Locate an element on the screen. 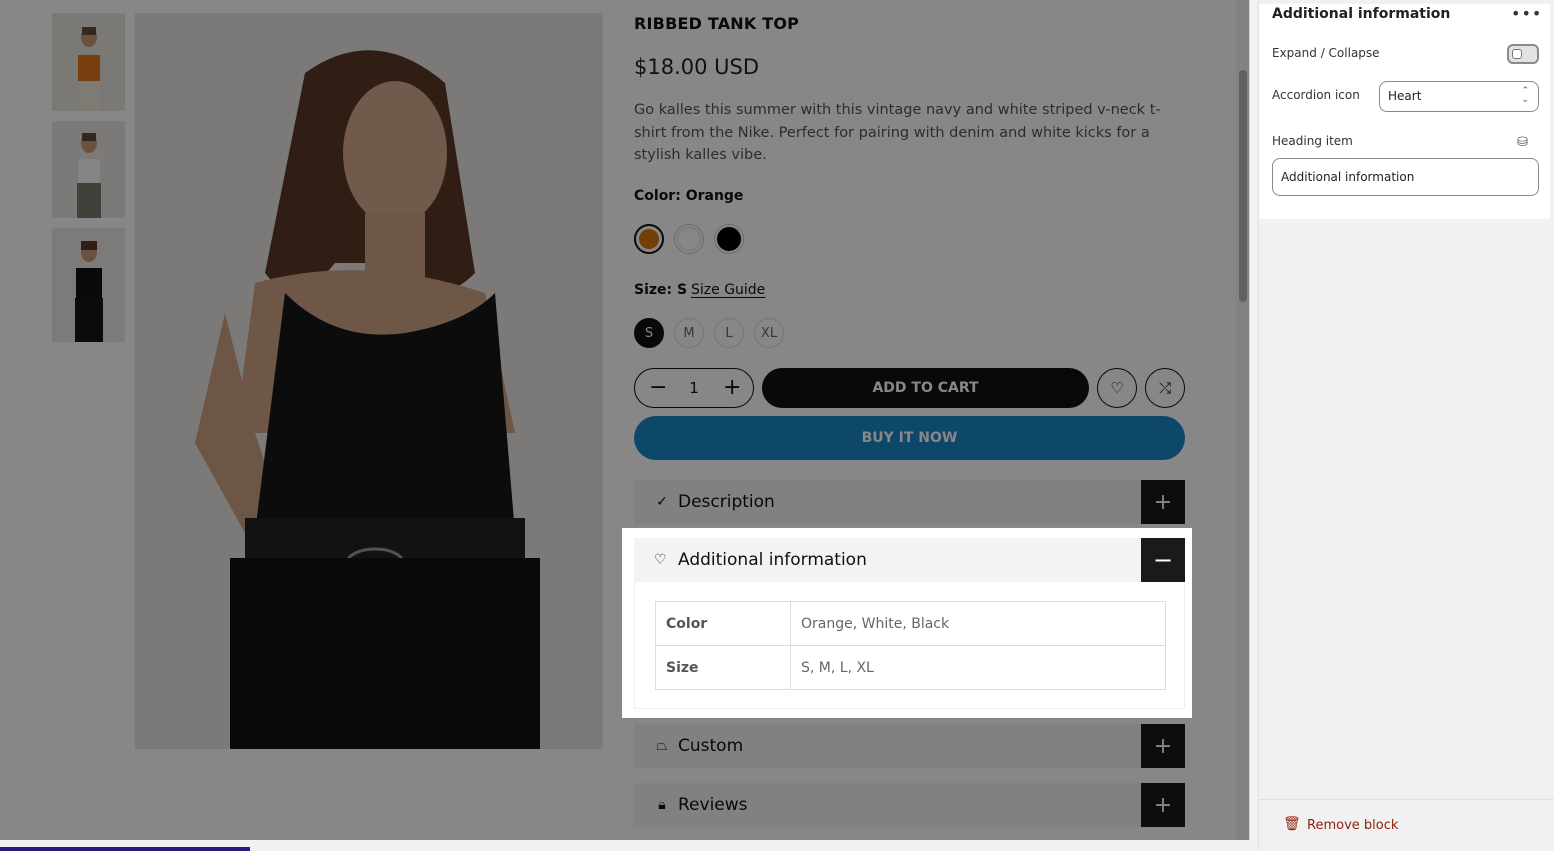 The image size is (1554, 851). dynamic-source-database-icon: ⛁ is located at coordinates (1522, 142).